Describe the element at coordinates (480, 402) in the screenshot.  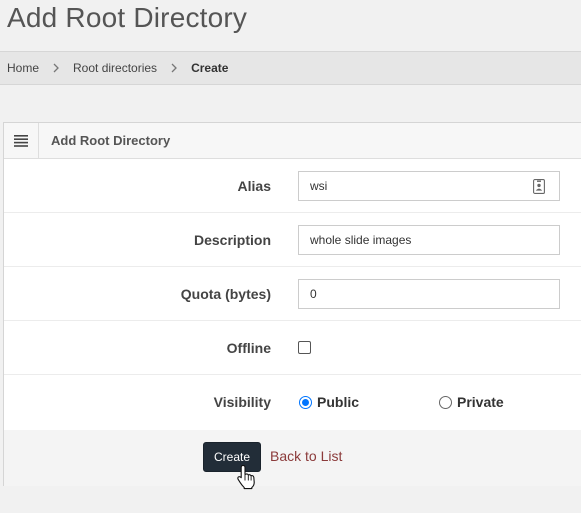
I see `private-label: Private` at that location.